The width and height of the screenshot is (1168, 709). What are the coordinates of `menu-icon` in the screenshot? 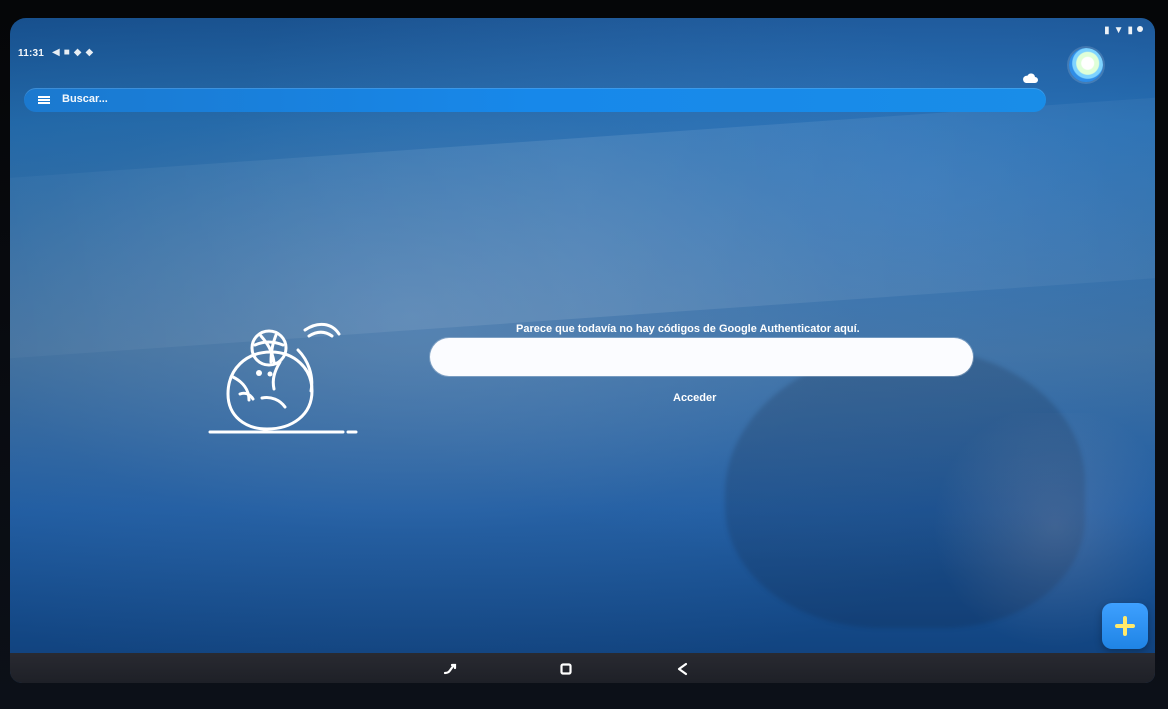 It's located at (44, 100).